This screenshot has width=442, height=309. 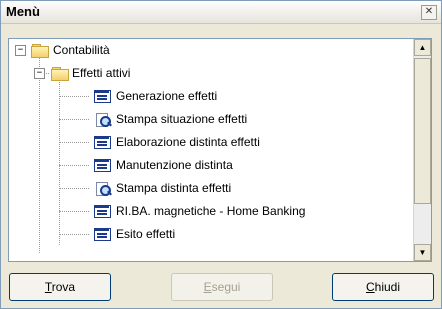 What do you see at coordinates (146, 234) in the screenshot?
I see `tree-item-label: Esito effetti` at bounding box center [146, 234].